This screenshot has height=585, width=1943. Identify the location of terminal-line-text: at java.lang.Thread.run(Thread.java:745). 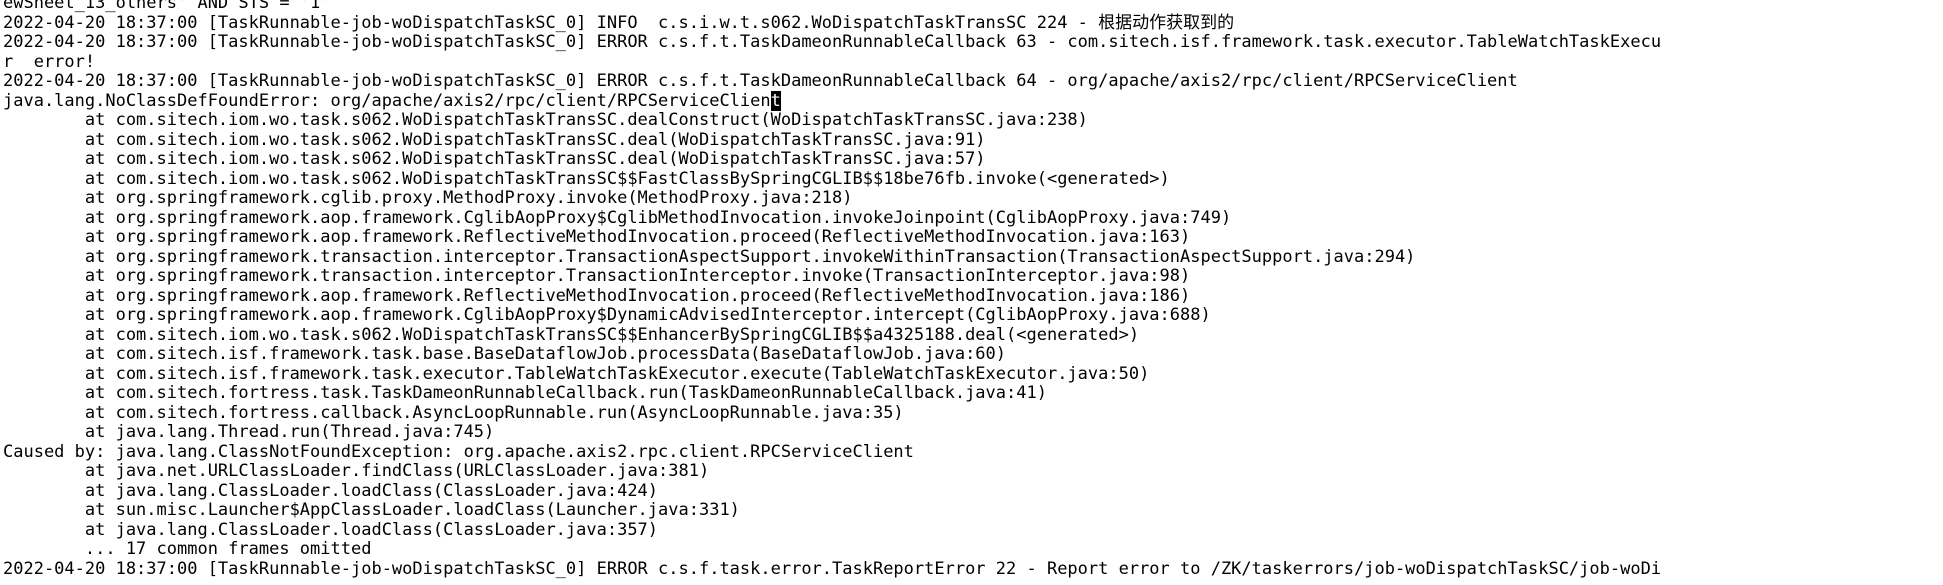
(249, 432).